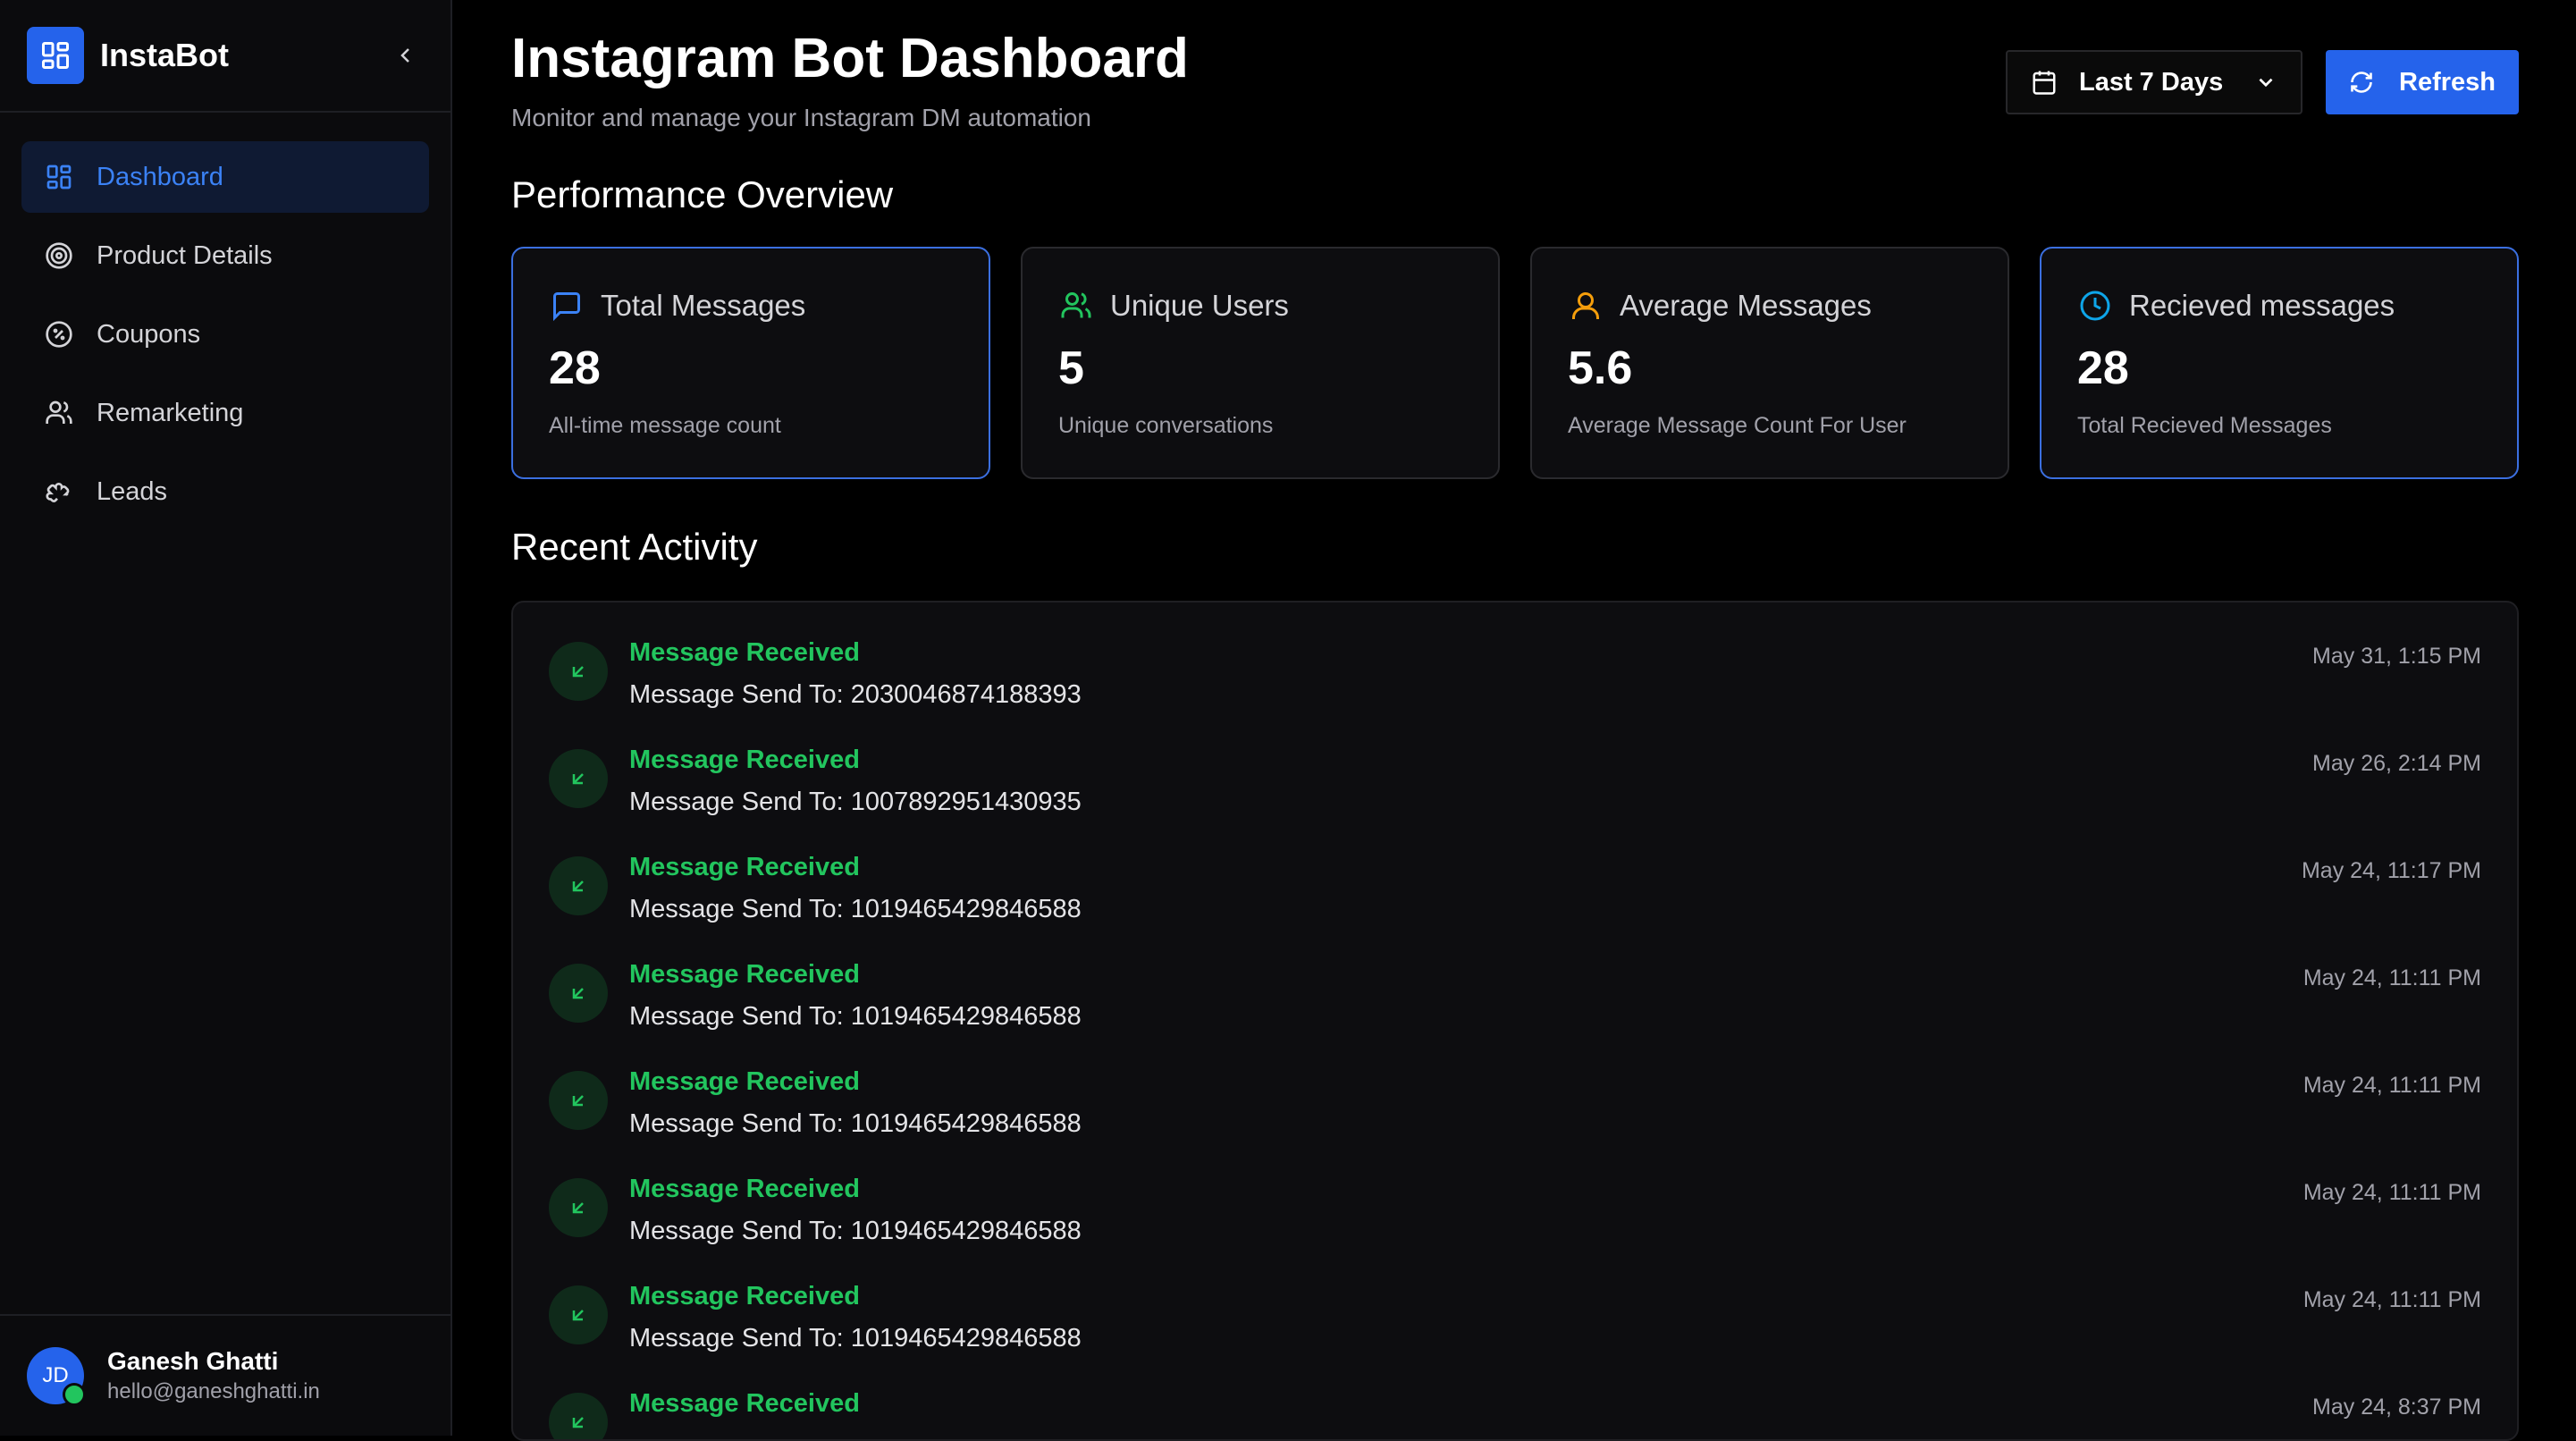  What do you see at coordinates (856, 694) in the screenshot?
I see `activity-text: Message Send To: 2030046874188393` at bounding box center [856, 694].